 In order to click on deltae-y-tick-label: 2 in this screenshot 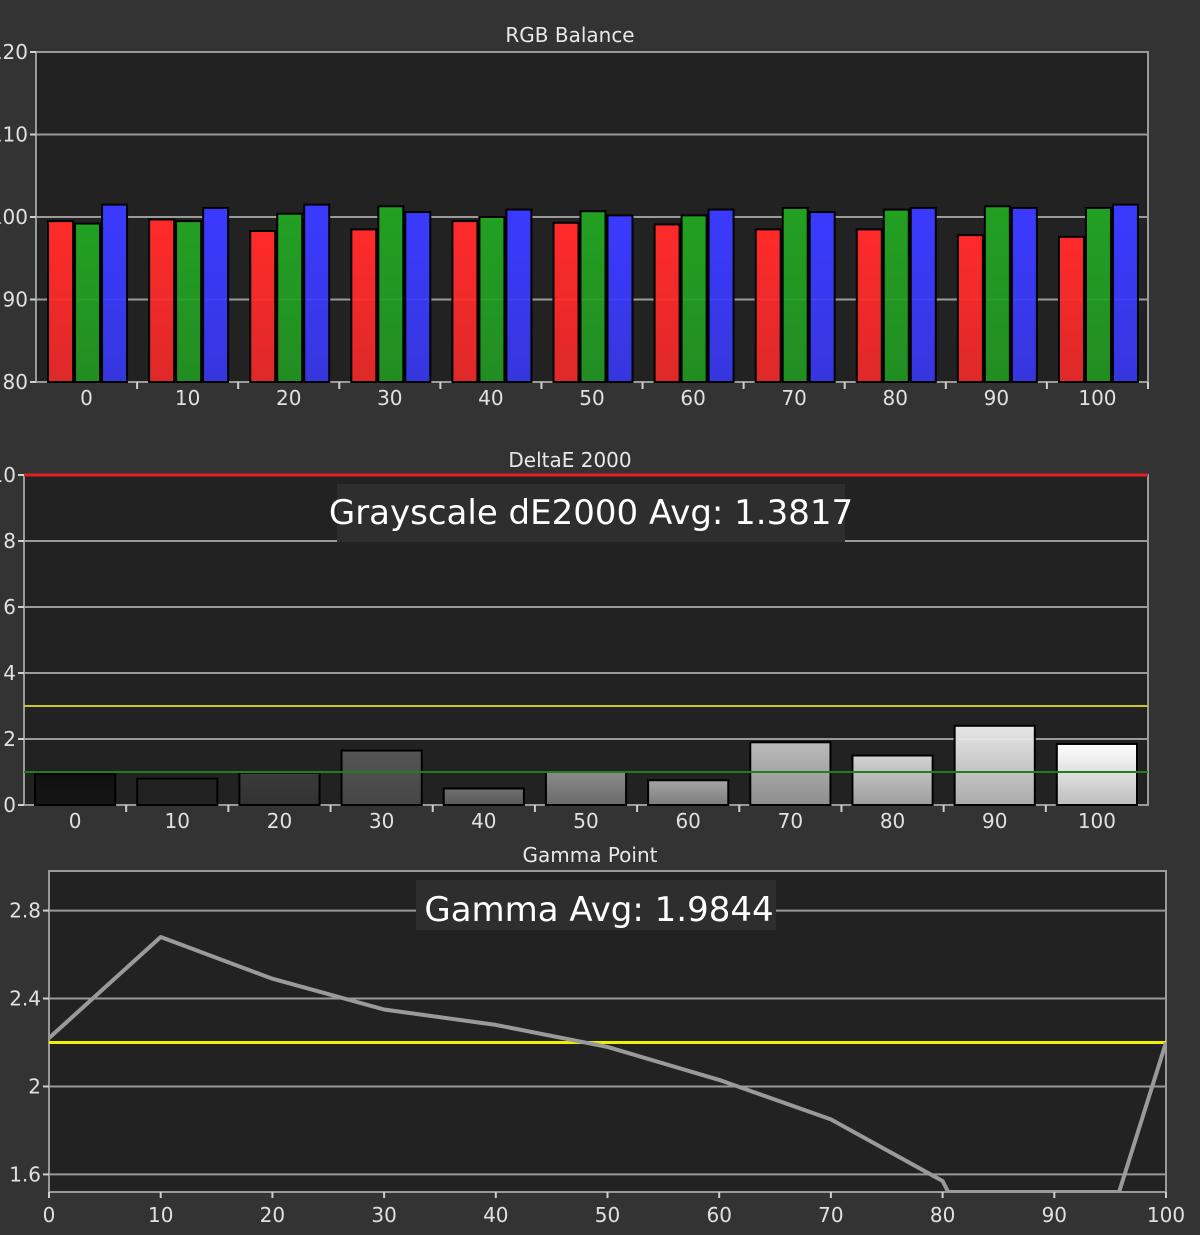, I will do `click(9, 739)`.